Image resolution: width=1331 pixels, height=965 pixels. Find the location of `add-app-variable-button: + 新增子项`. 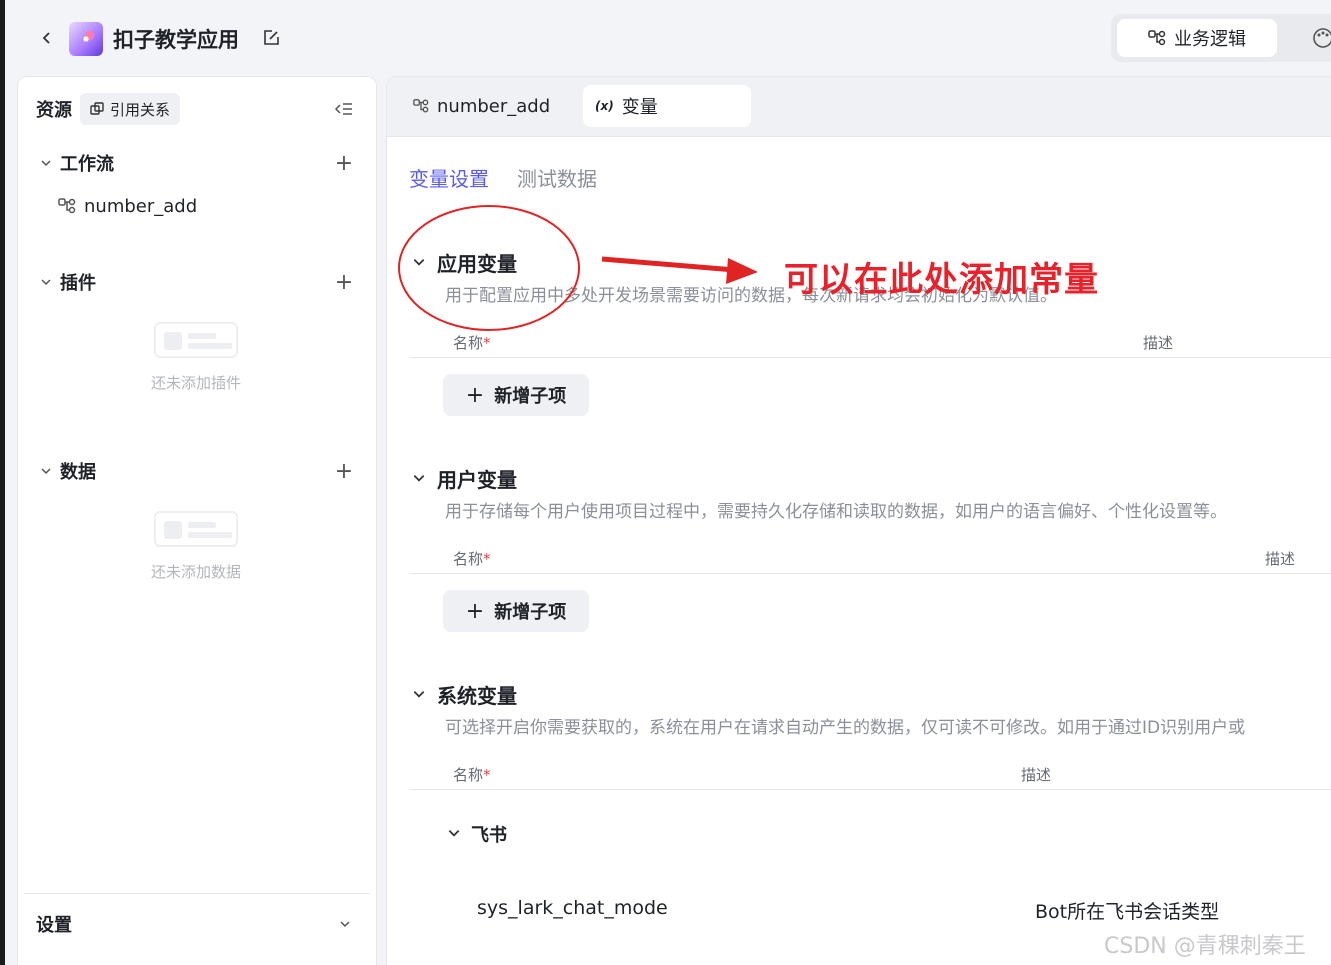

add-app-variable-button: + 新增子项 is located at coordinates (516, 395).